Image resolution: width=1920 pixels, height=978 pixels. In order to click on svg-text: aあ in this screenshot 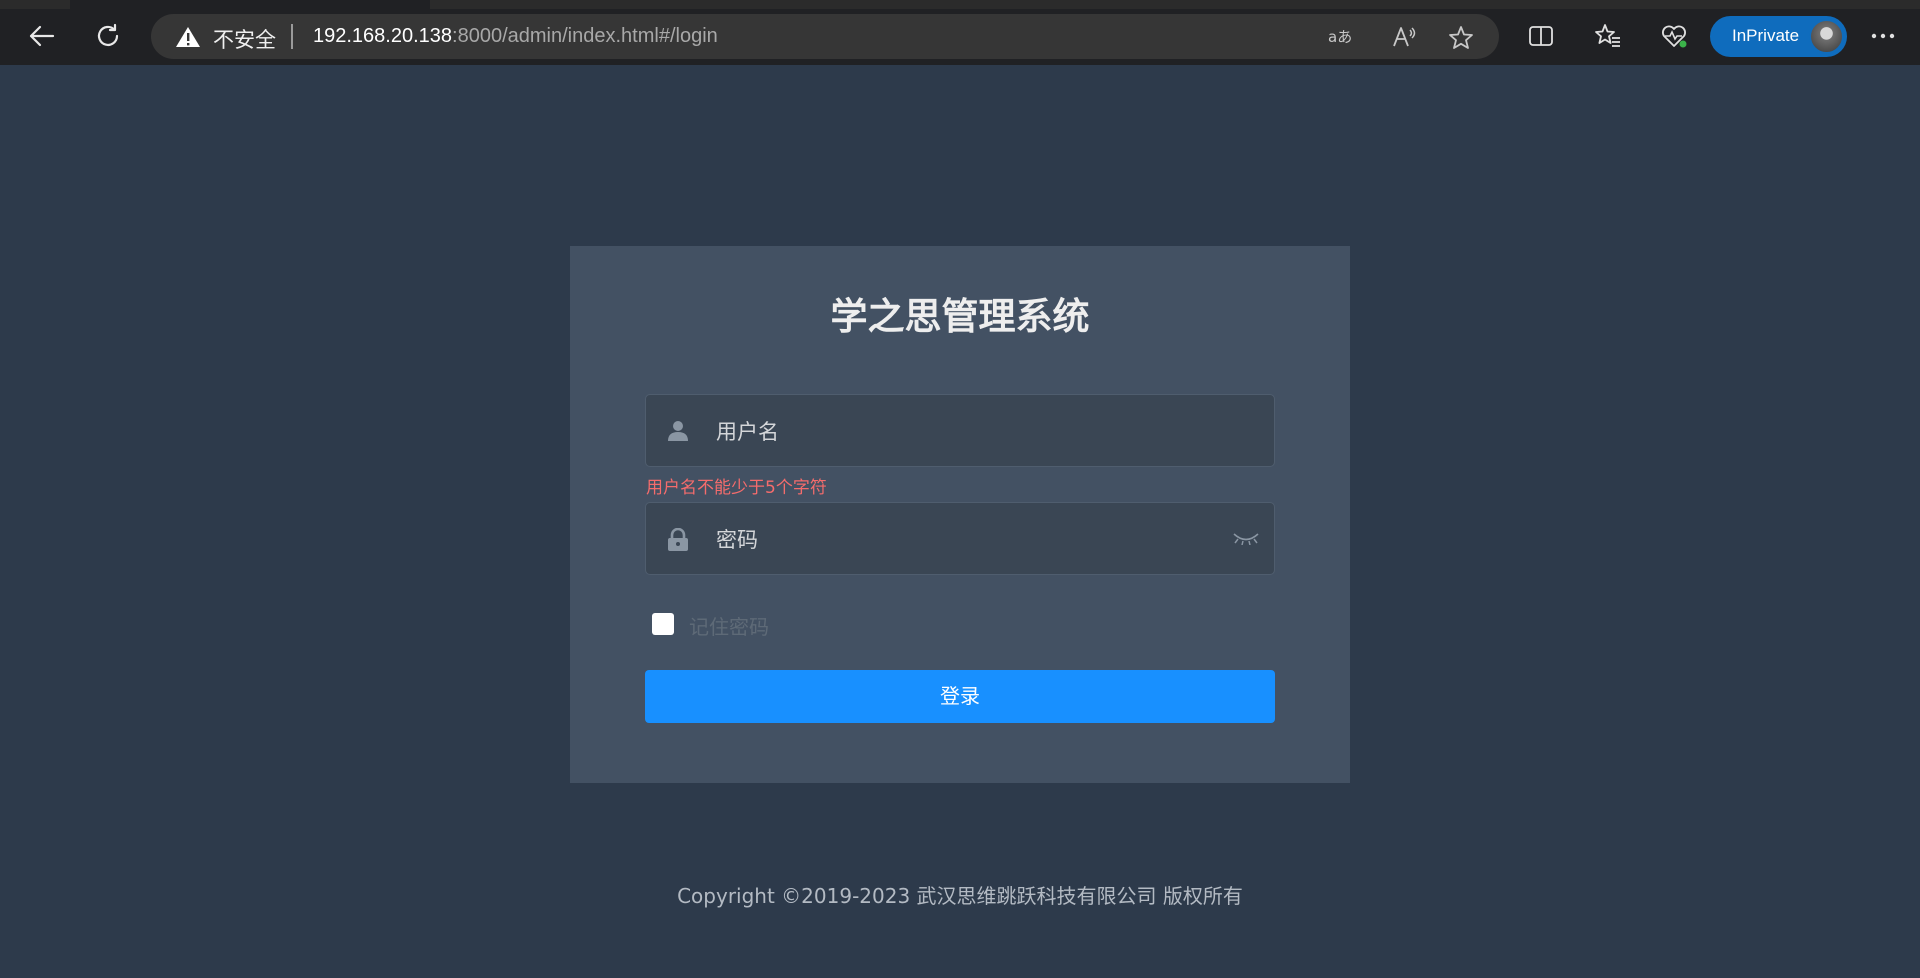, I will do `click(1340, 37)`.